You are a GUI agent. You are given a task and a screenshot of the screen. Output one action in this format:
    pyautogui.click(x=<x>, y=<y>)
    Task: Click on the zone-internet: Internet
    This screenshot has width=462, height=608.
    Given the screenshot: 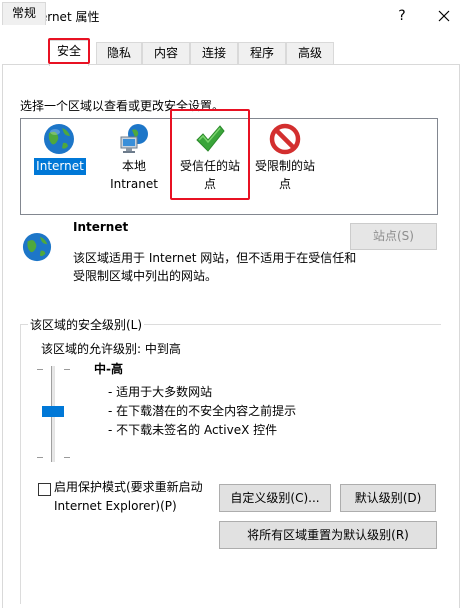 What is the action you would take?
    pyautogui.click(x=60, y=149)
    